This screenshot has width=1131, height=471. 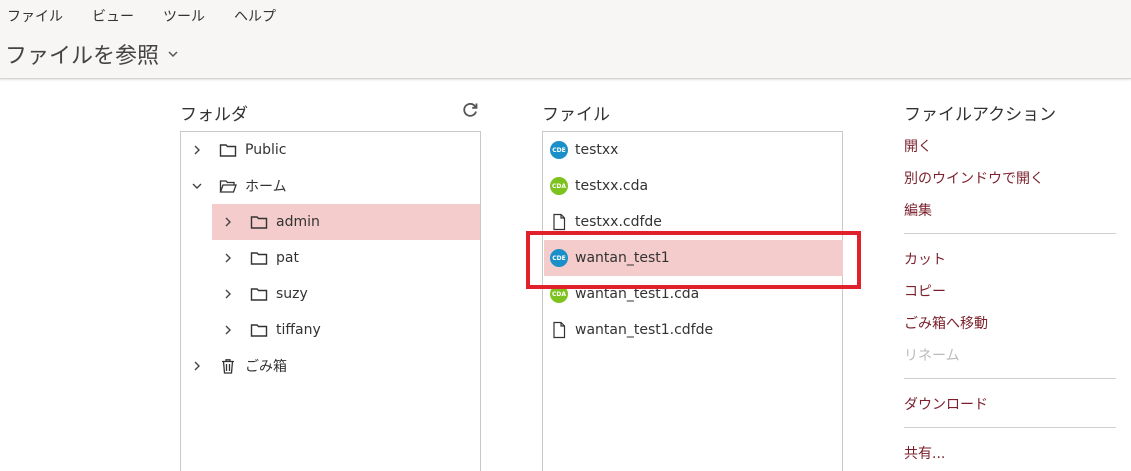 I want to click on refresh-icon, so click(x=470, y=110).